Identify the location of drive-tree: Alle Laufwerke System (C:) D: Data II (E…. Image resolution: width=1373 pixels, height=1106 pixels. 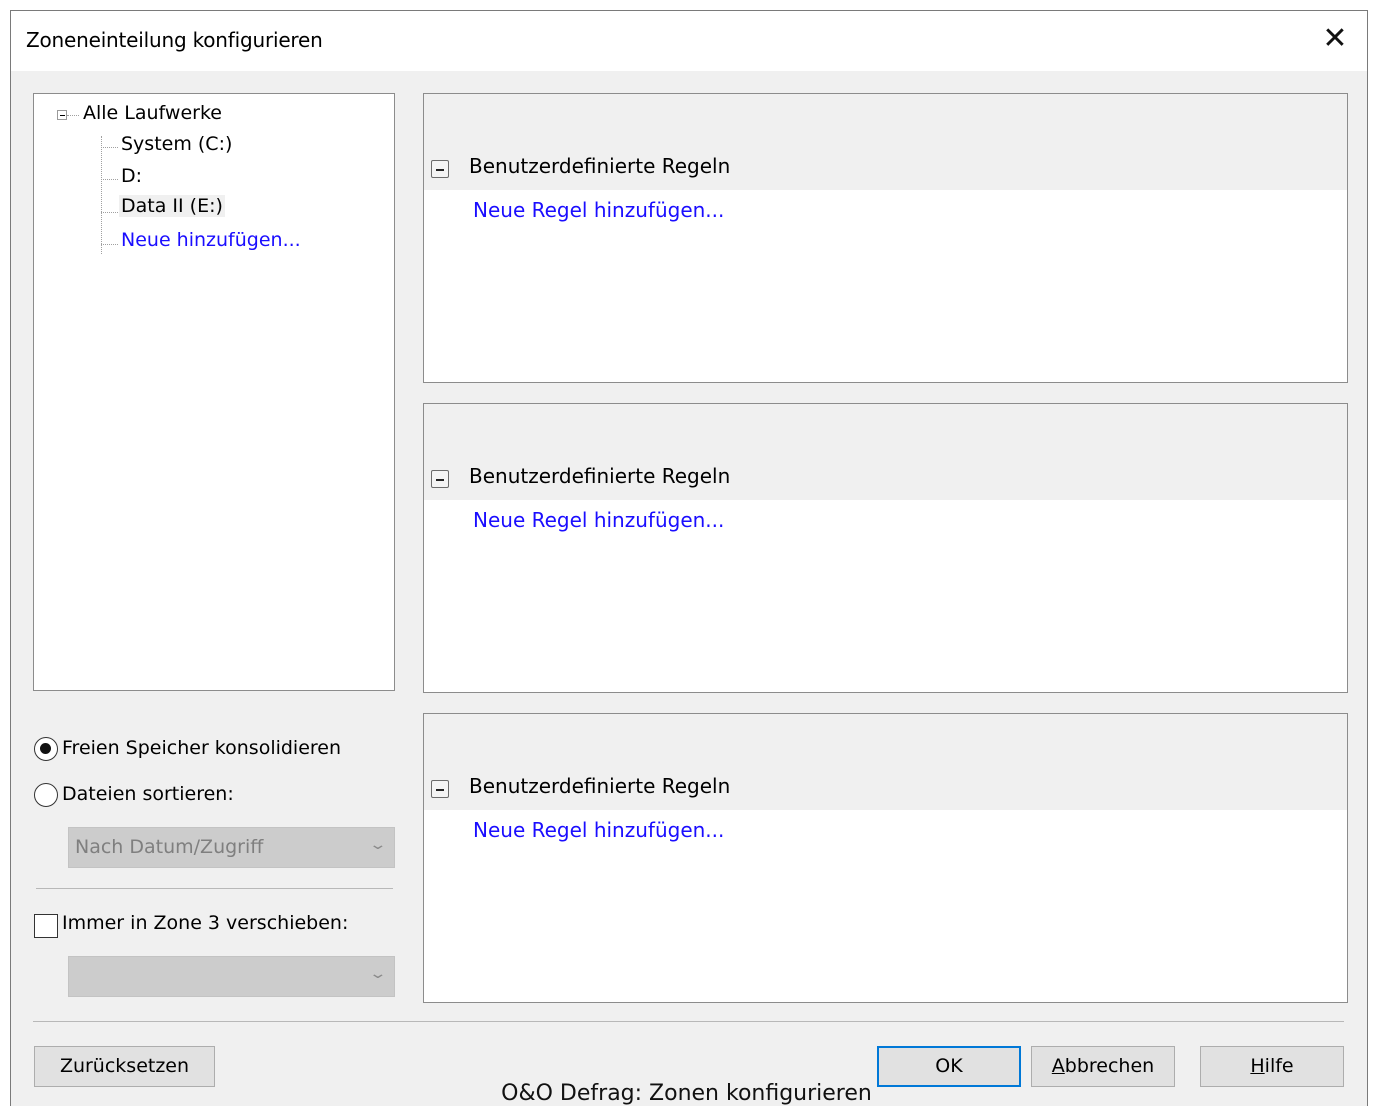
(214, 392).